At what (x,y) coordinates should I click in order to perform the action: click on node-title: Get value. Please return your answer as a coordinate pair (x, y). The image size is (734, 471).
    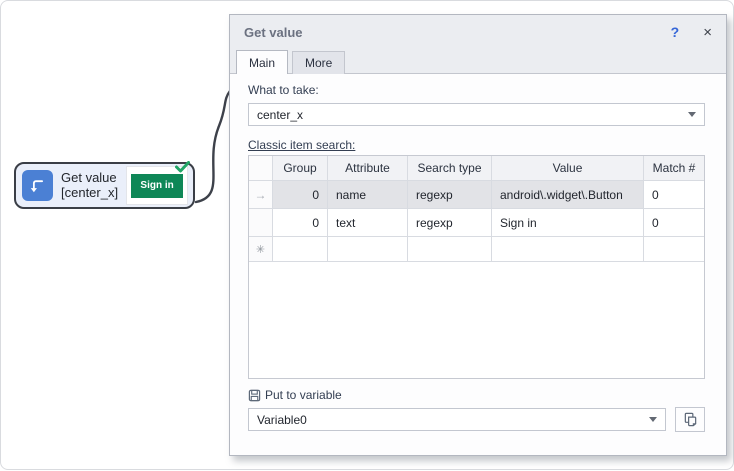
    Looking at the image, I should click on (89, 177).